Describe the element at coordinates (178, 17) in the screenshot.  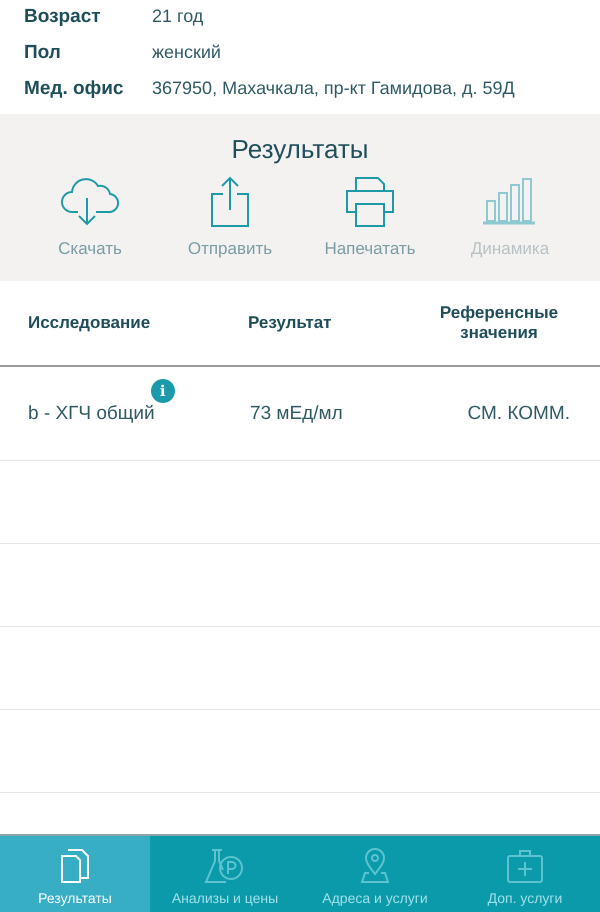
I see `field-value: 21 год` at that location.